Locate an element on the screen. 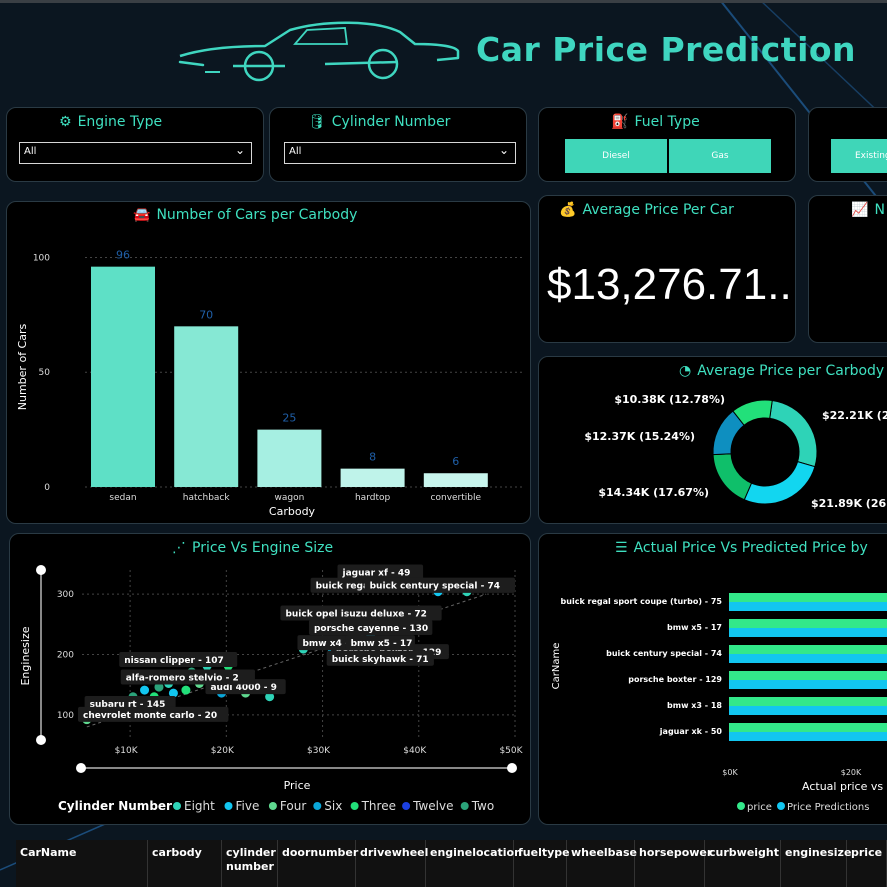 The image size is (887, 887). column-header: curbweight is located at coordinates (743, 863).